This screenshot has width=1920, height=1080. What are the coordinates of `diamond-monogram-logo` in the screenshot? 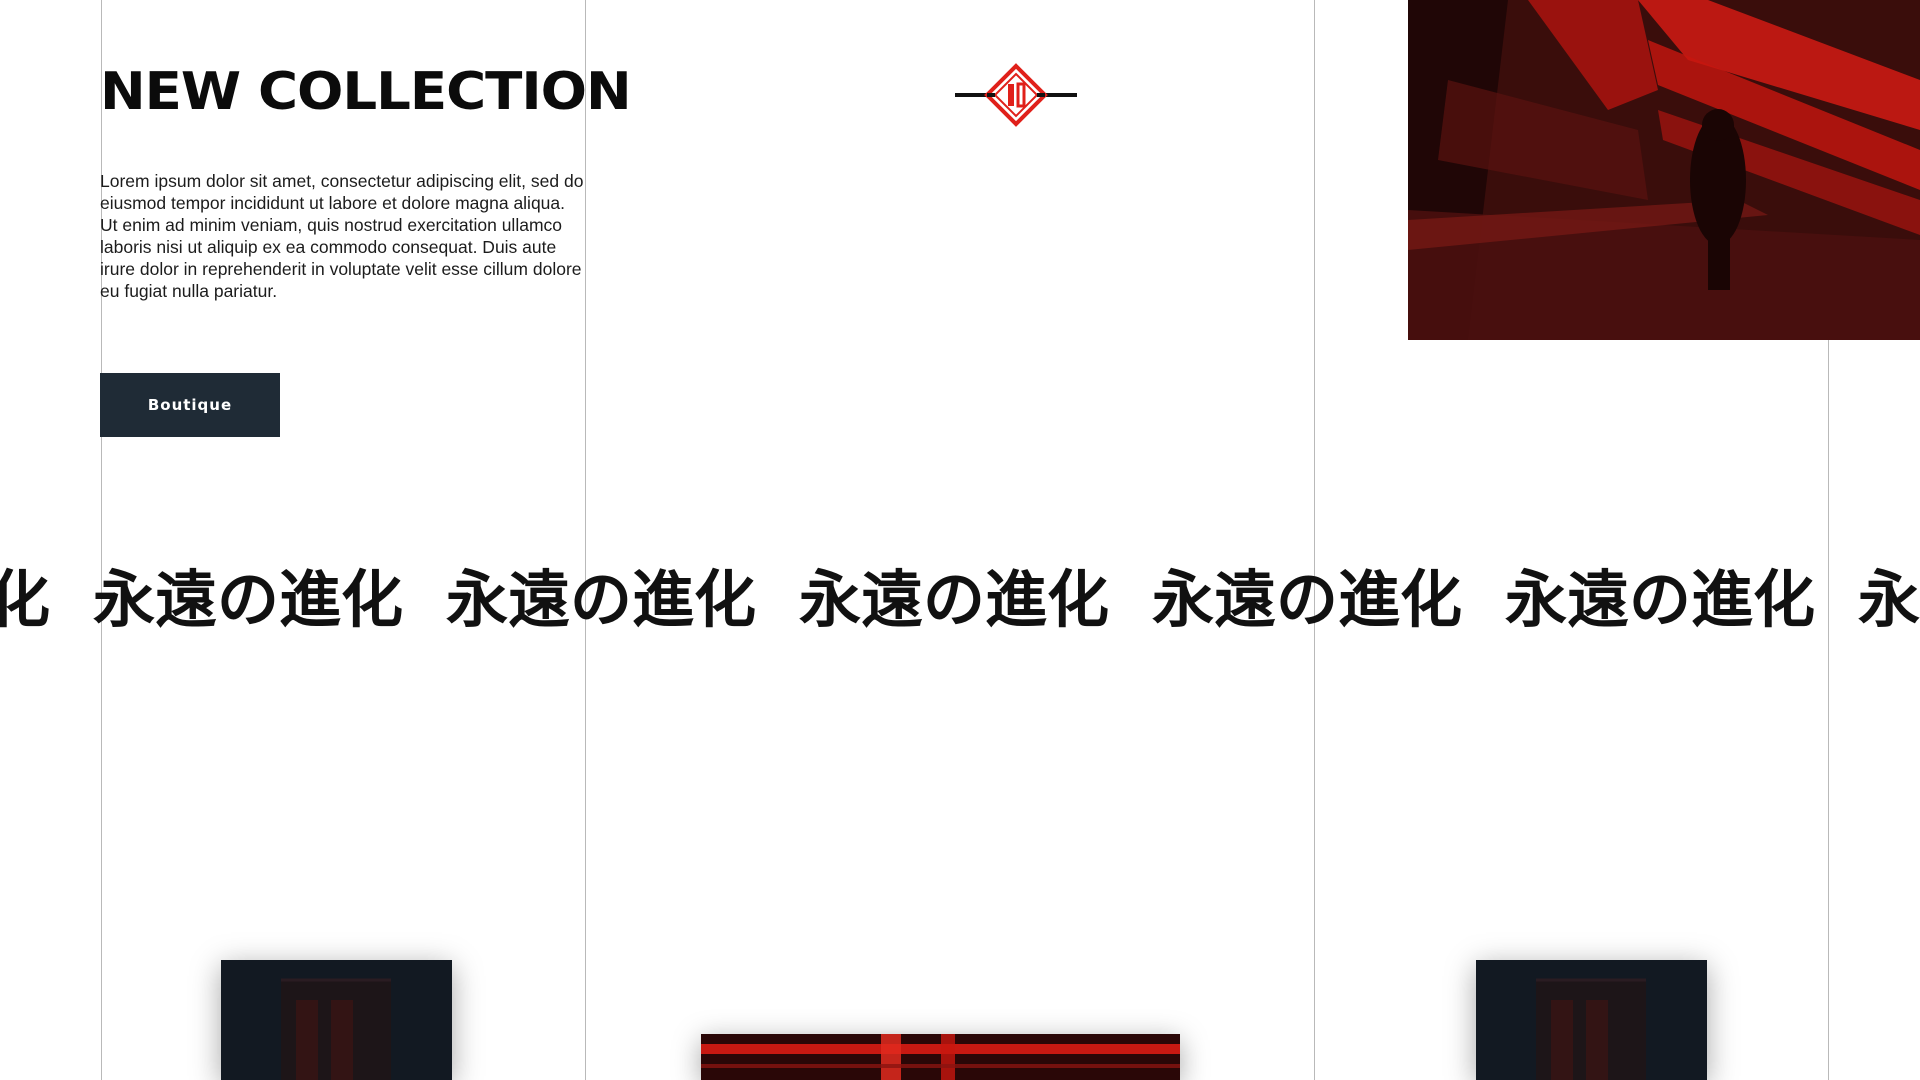 It's located at (1016, 95).